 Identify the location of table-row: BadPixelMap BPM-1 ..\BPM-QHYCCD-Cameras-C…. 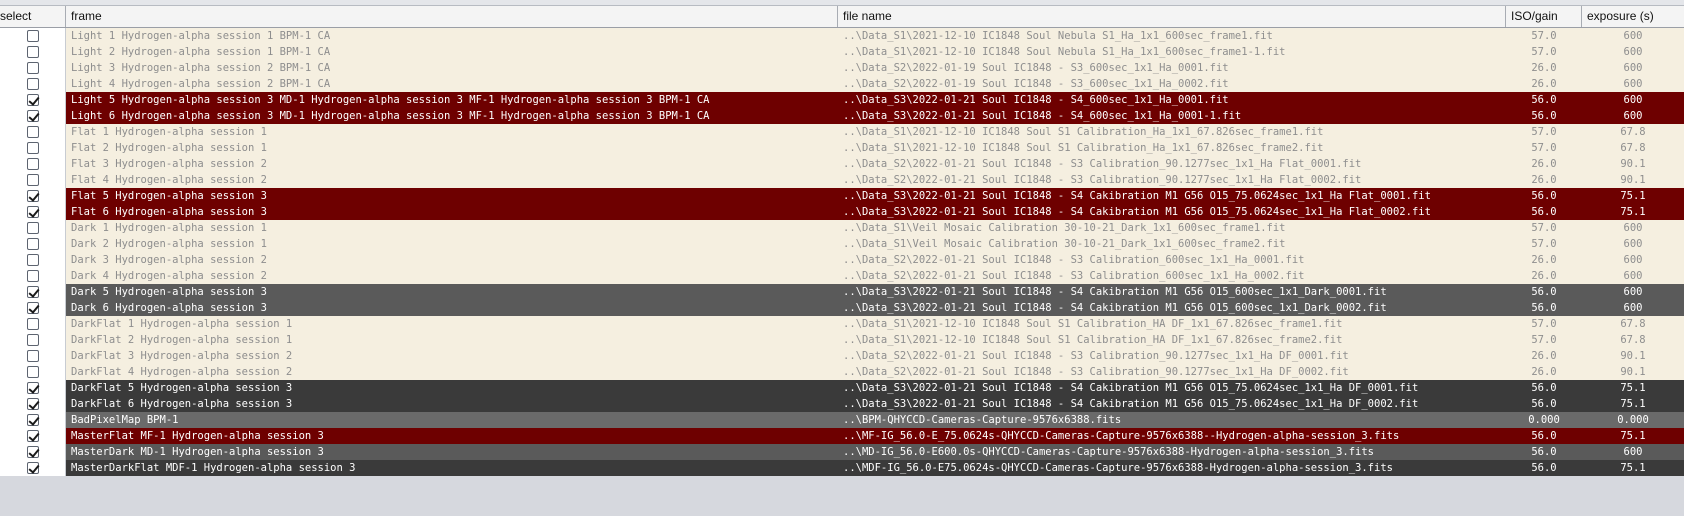
(842, 420).